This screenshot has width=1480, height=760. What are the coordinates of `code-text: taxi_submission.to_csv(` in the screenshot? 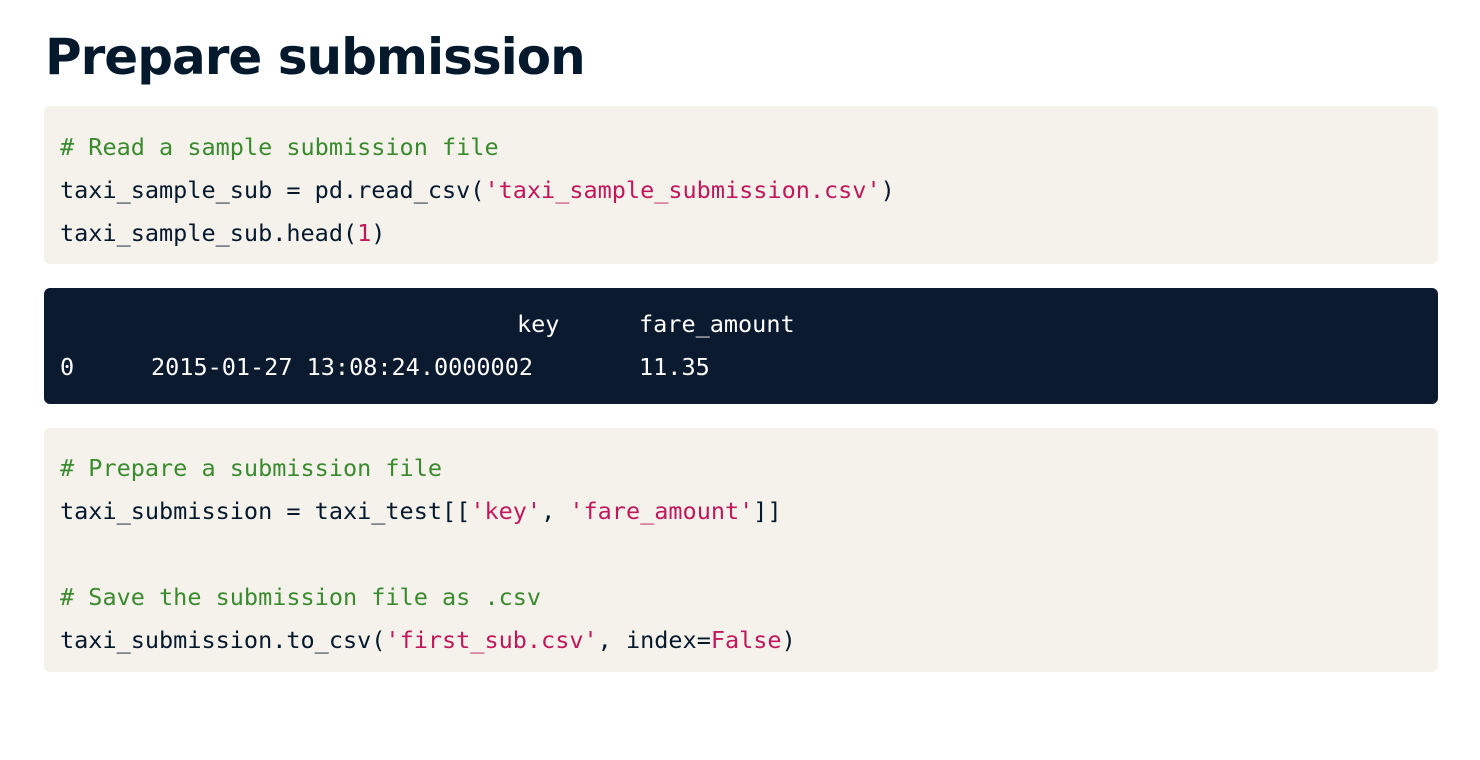 It's located at (223, 640).